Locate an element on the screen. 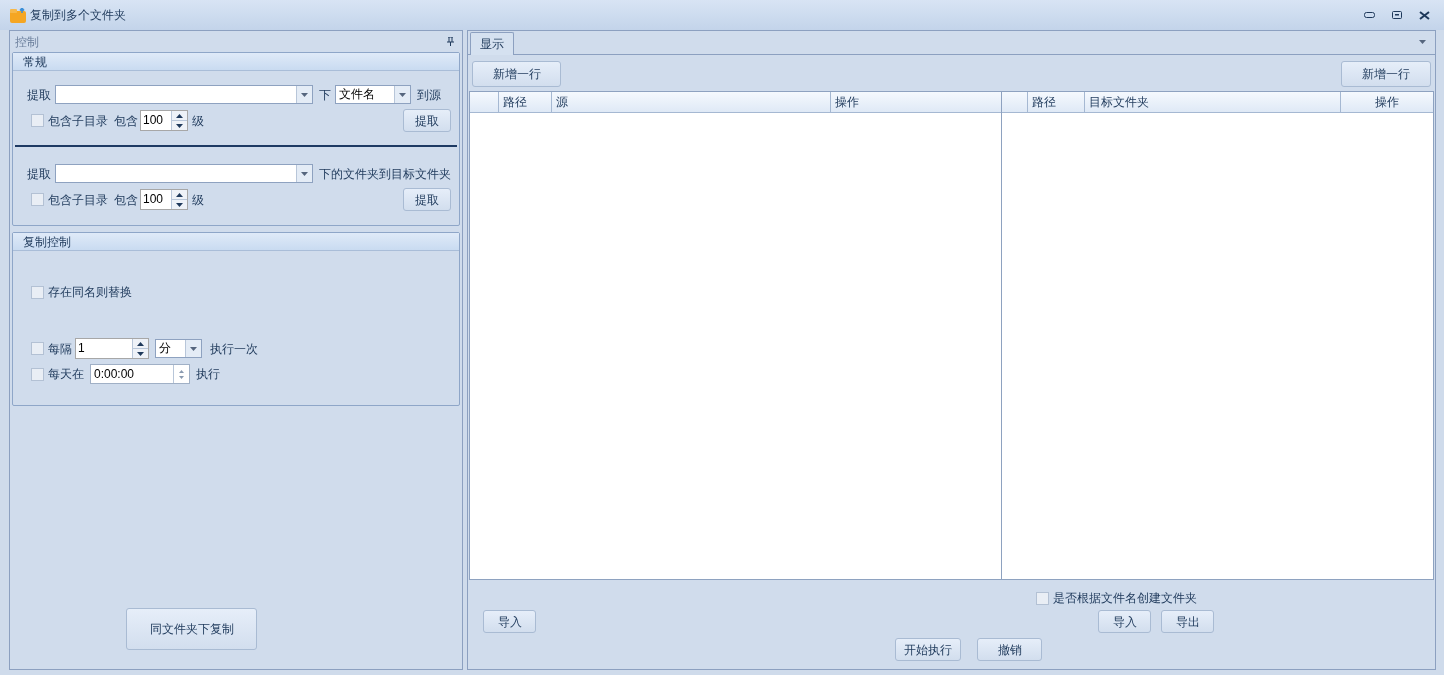  window-title: 复制到多个文件夹 is located at coordinates (78, 15).